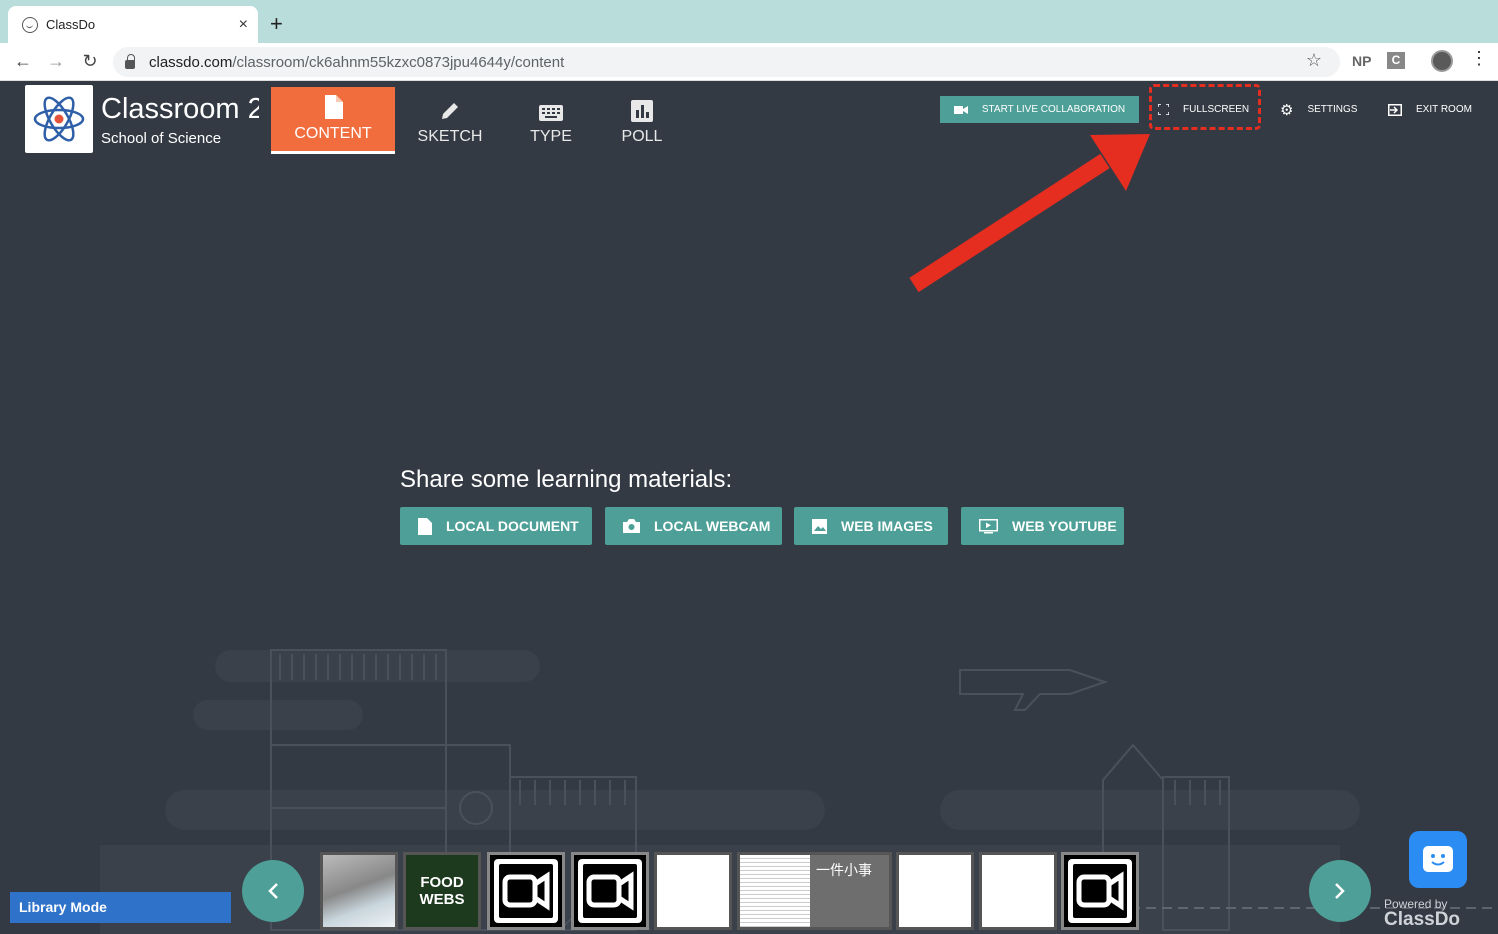 The width and height of the screenshot is (1498, 934). What do you see at coordinates (1361, 61) in the screenshot?
I see `extension-np: NP` at bounding box center [1361, 61].